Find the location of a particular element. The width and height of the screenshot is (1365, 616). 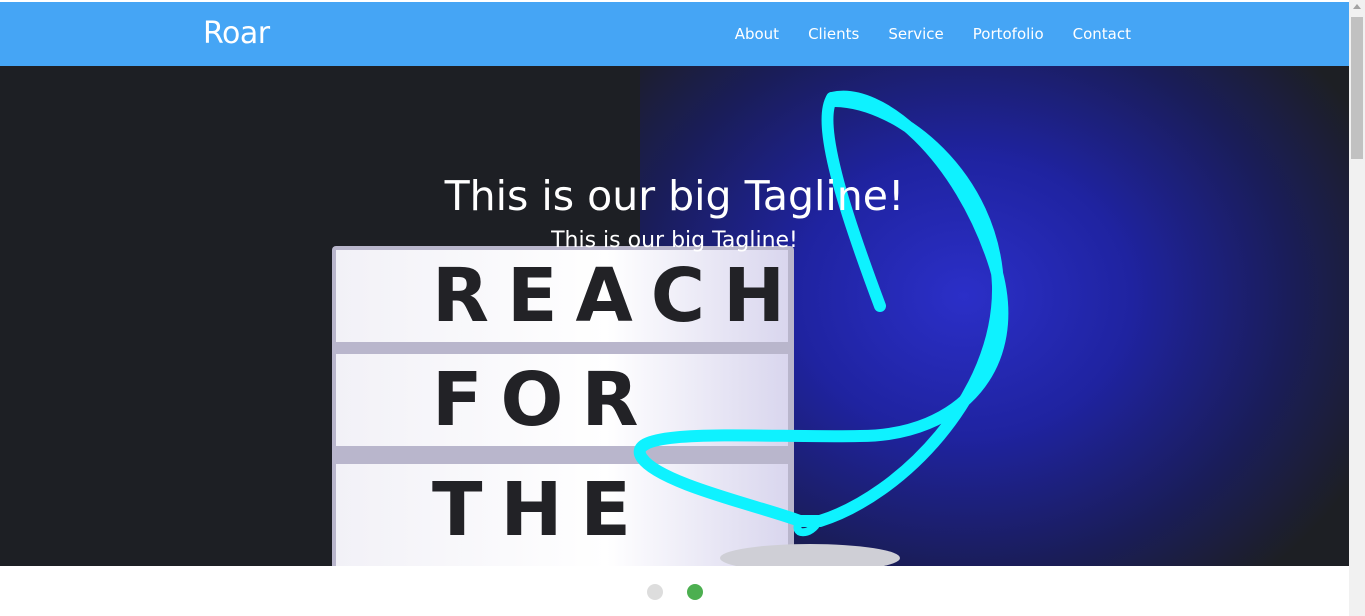

nav-links: About Clients Service Portofolio Contact is located at coordinates (918, 34).